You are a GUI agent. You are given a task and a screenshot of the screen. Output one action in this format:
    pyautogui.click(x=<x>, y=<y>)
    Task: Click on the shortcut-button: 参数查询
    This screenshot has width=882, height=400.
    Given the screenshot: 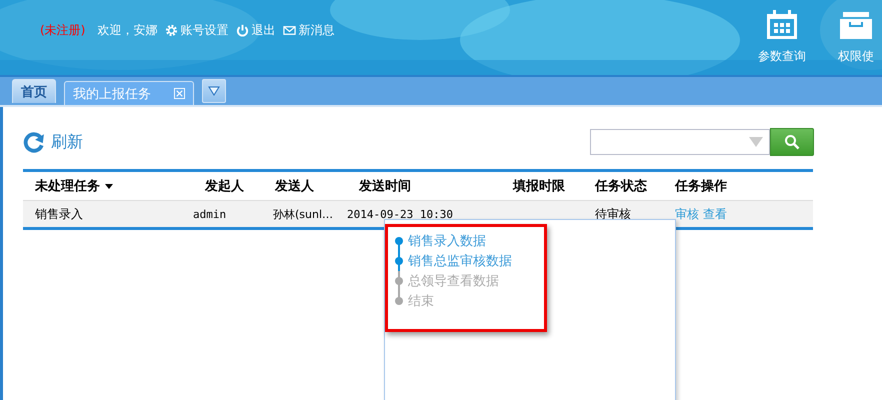 What is the action you would take?
    pyautogui.click(x=782, y=42)
    